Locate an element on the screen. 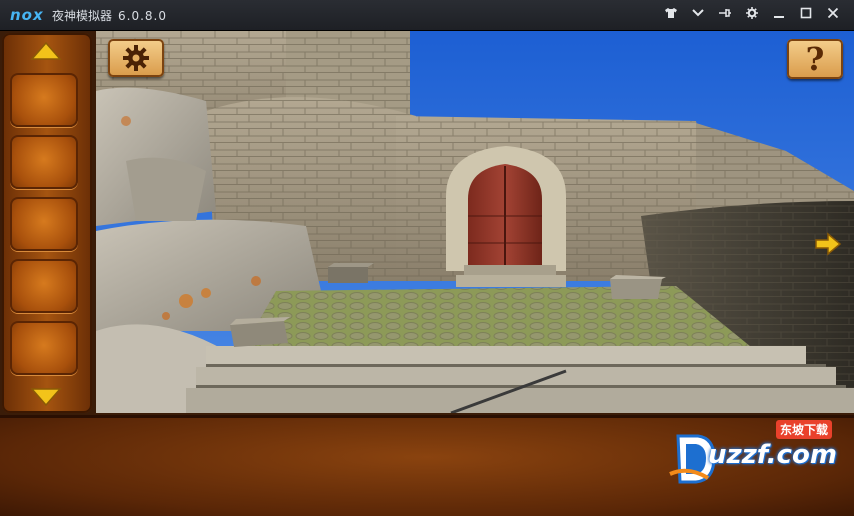 The width and height of the screenshot is (854, 516). settings-button is located at coordinates (136, 58).